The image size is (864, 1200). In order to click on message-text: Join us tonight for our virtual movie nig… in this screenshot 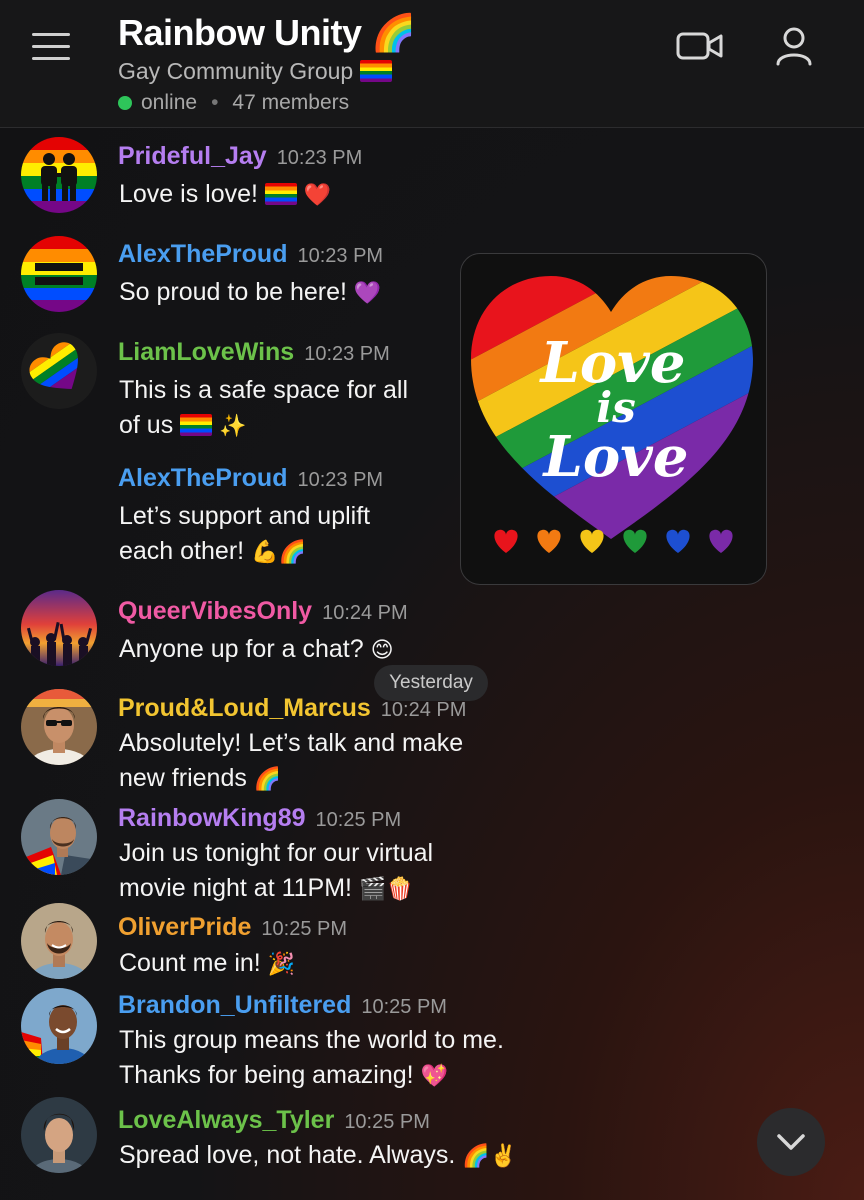, I will do `click(319, 871)`.